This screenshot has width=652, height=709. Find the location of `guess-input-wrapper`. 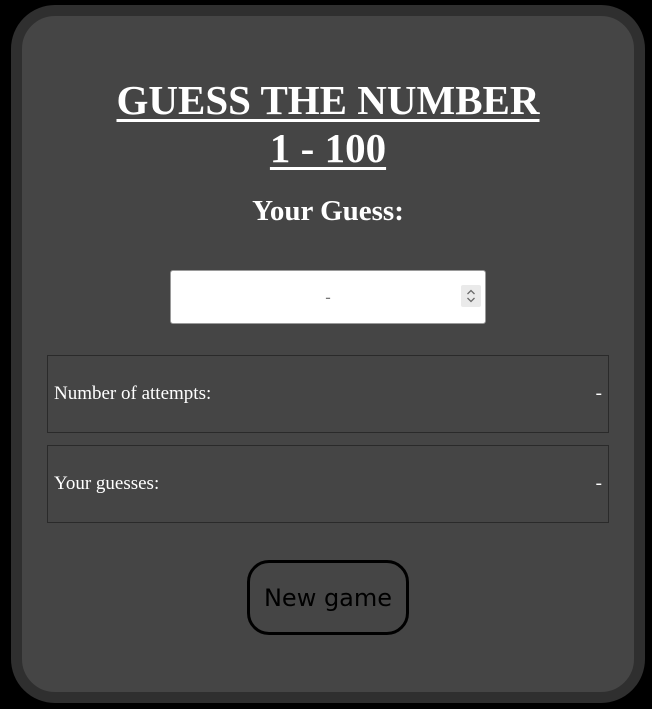

guess-input-wrapper is located at coordinates (328, 297).